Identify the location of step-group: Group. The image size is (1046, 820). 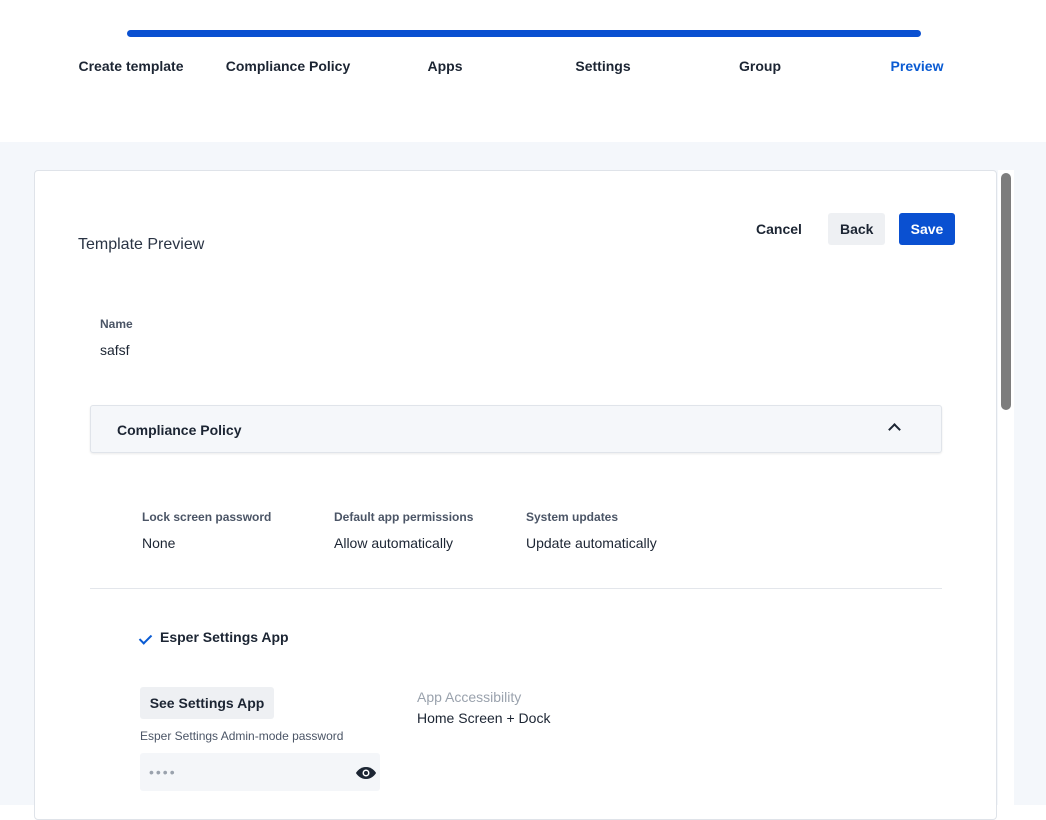
(760, 66).